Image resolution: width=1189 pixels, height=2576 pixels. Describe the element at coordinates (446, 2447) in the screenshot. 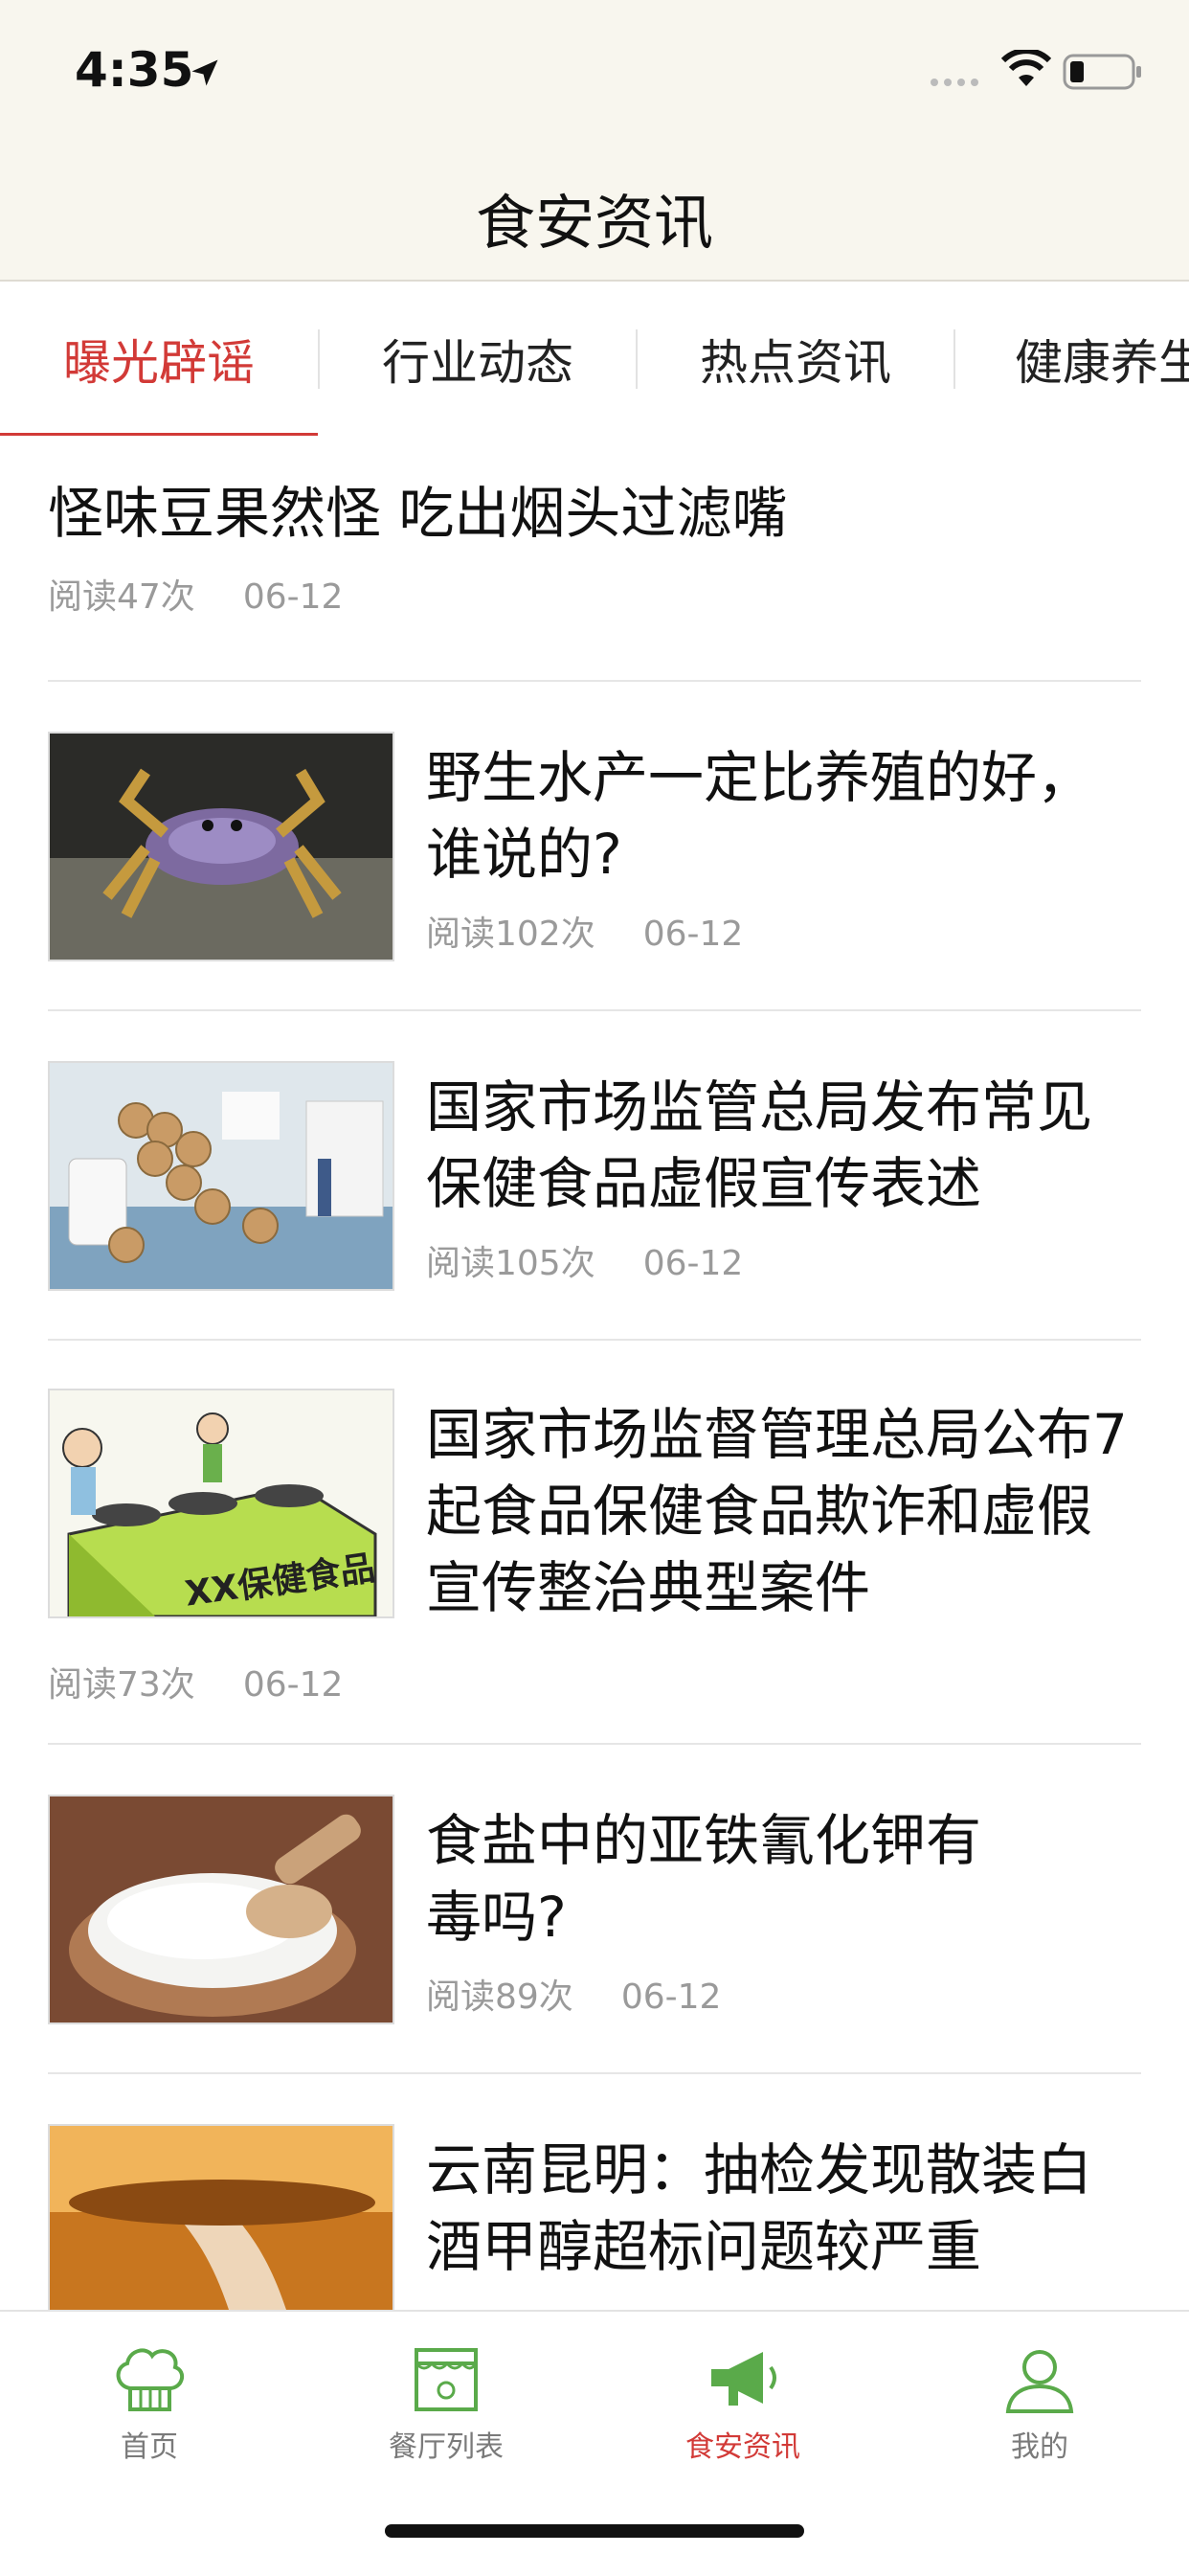

I see `tabbar-label: 餐厅列表` at that location.